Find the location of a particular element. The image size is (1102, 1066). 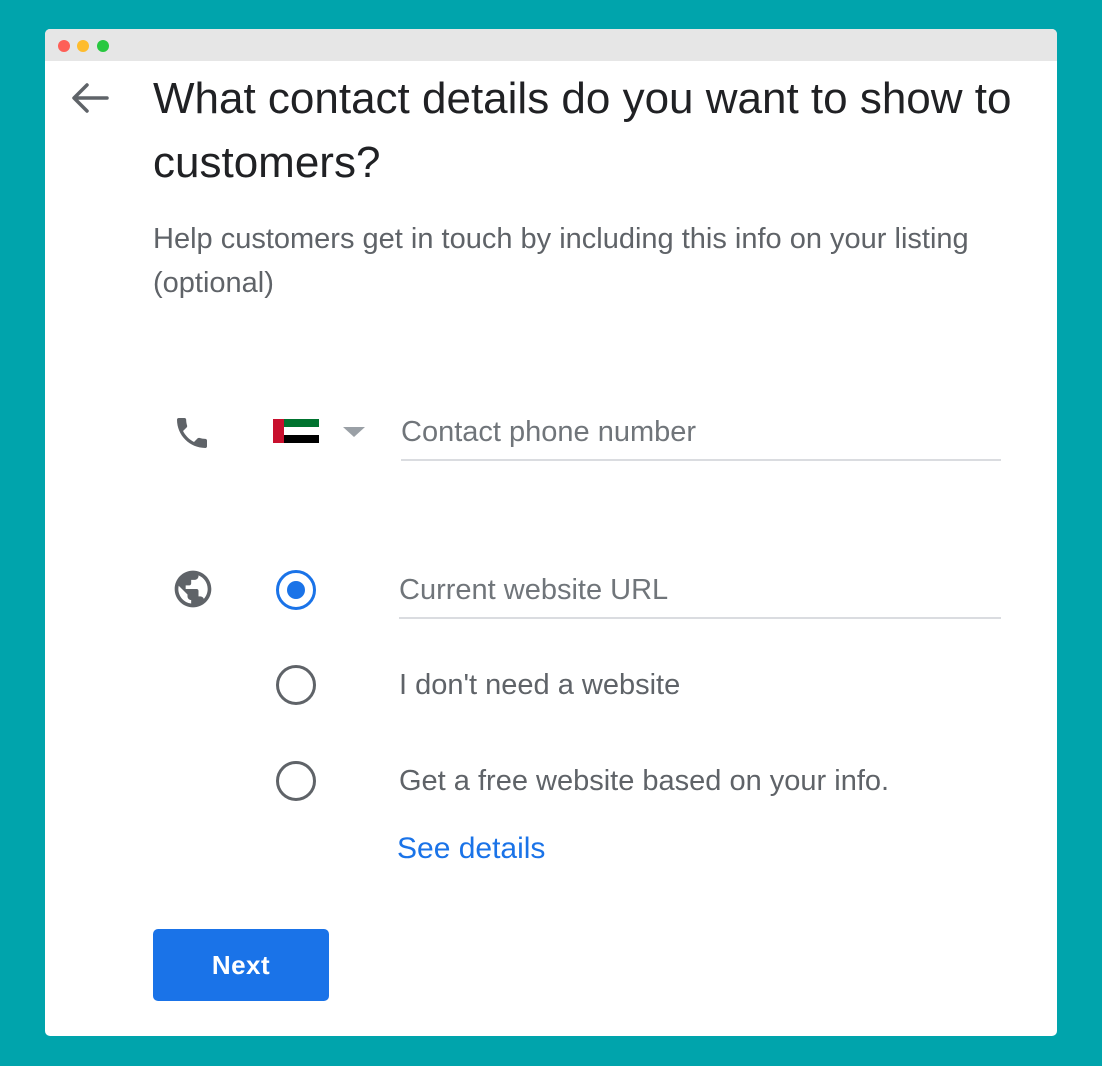

close-window-button is located at coordinates (64, 46).